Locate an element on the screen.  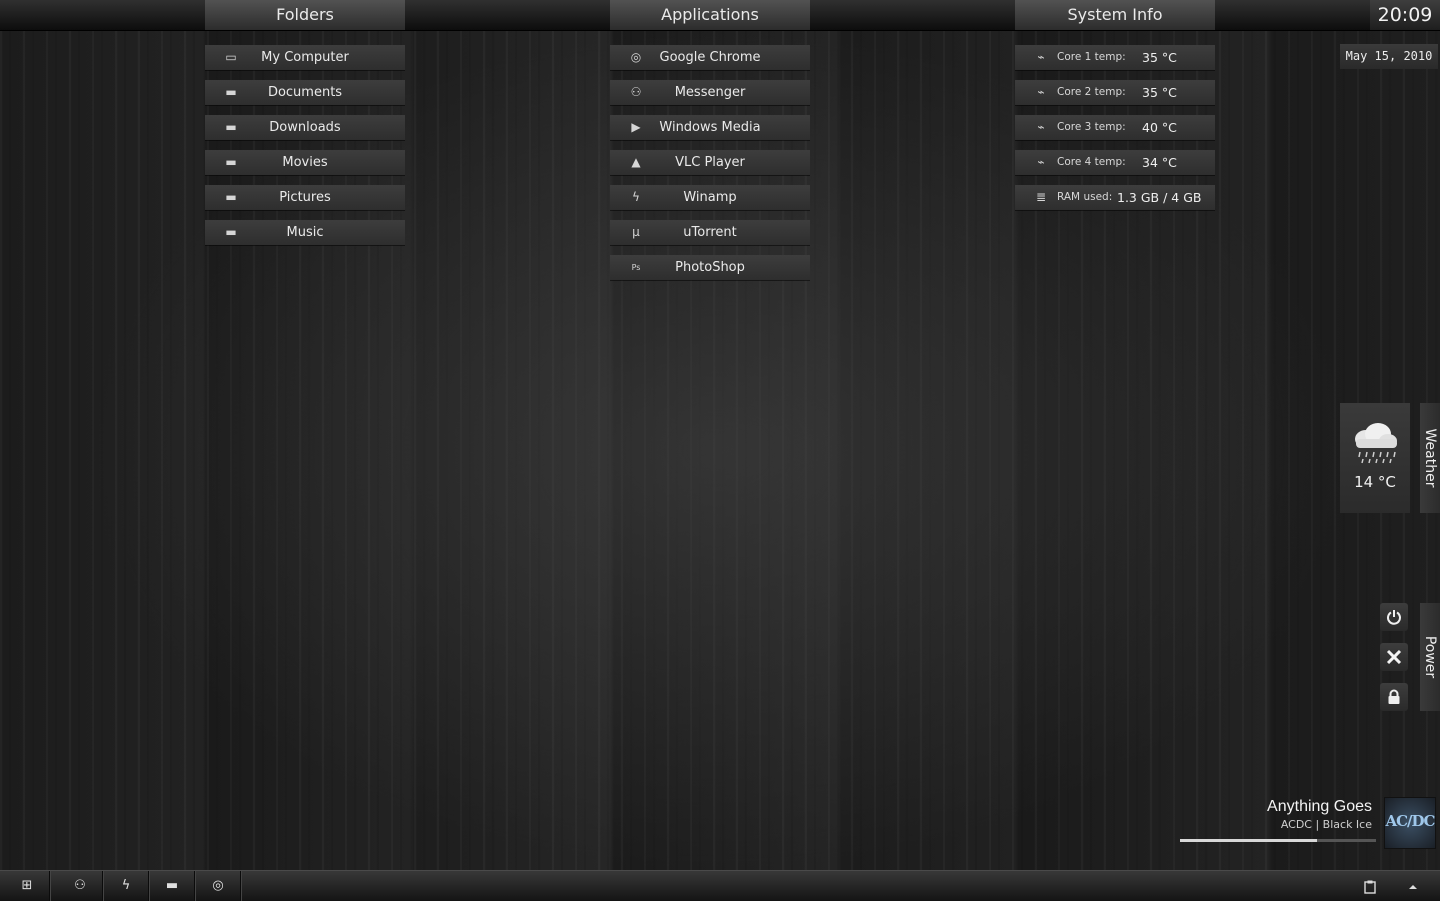
weather-widget: 14 °C is located at coordinates (1375, 458).